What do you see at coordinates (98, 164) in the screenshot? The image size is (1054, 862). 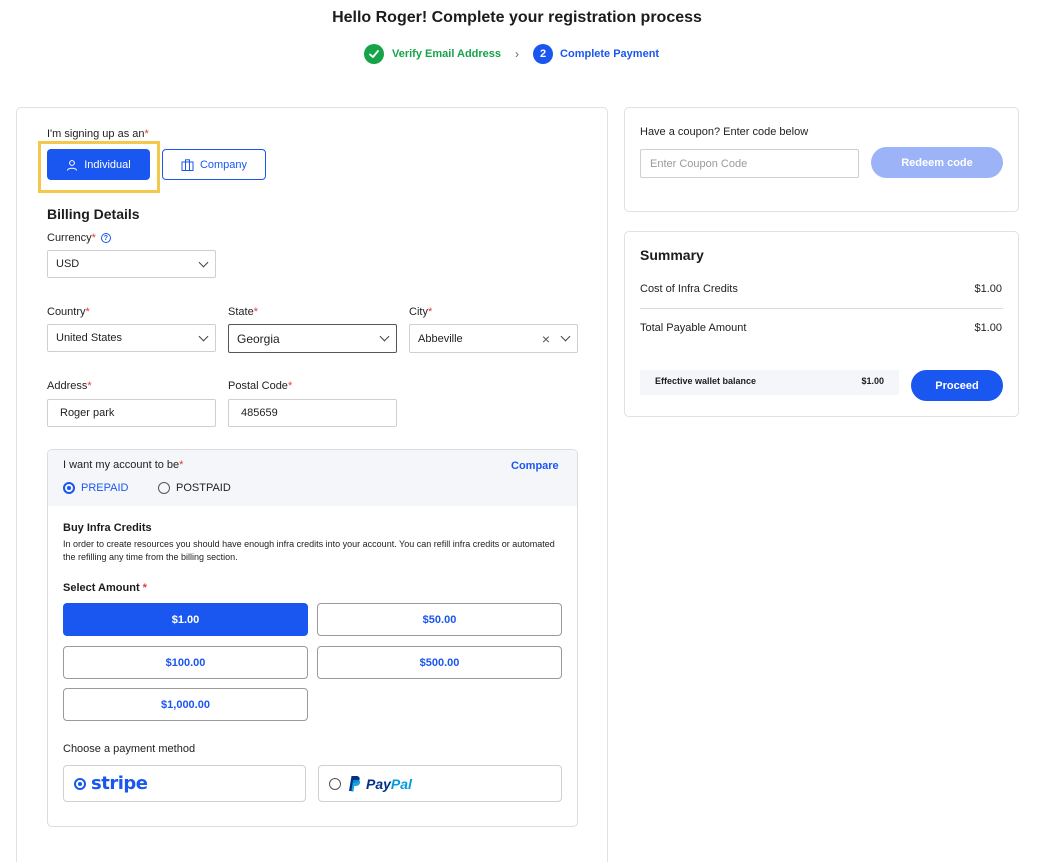 I see `individual-button: Individual` at bounding box center [98, 164].